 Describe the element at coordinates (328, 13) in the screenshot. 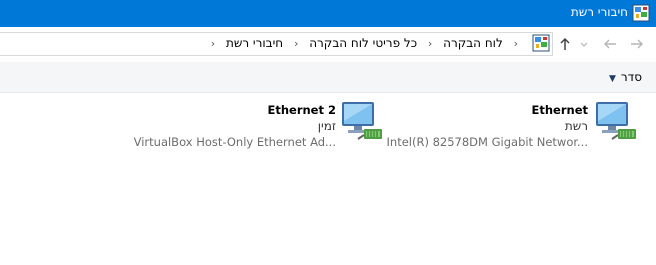

I see `title-bar: חיבורי רשת` at that location.